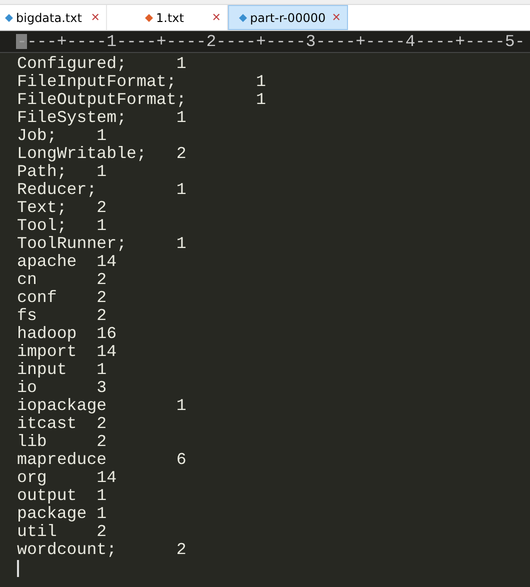 This screenshot has width=530, height=587. What do you see at coordinates (62, 316) in the screenshot?
I see `text-line: fs 2` at bounding box center [62, 316].